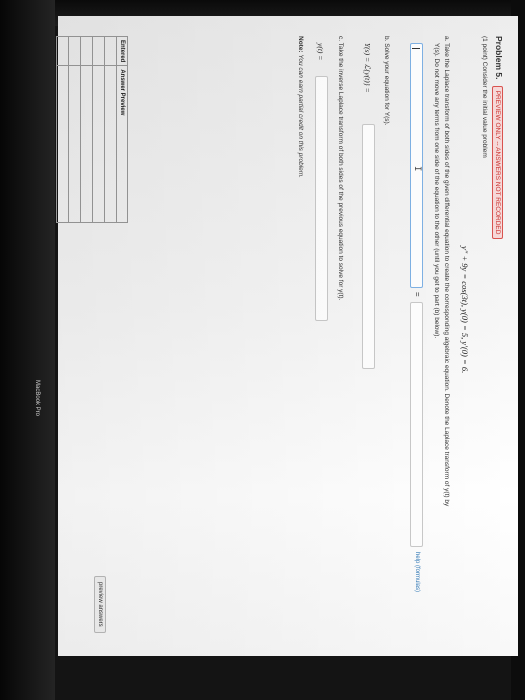  What do you see at coordinates (465, 310) in the screenshot?
I see `initial-value-equation: y″ + 9y = cos(3t), y(0) = 5, y′(0) = 6.` at bounding box center [465, 310].